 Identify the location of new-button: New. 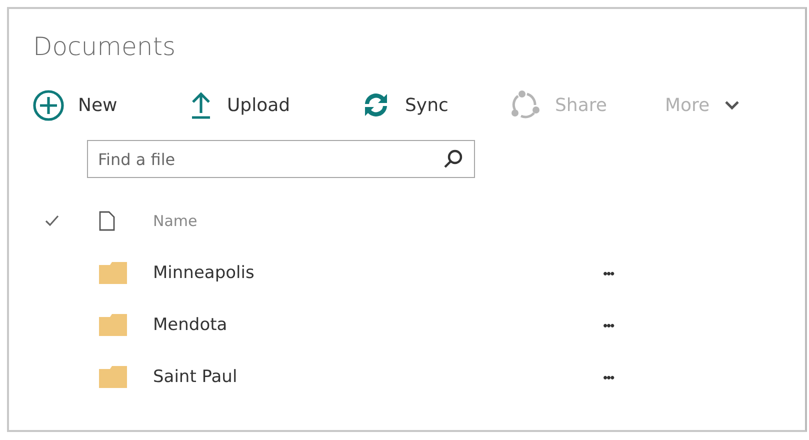
(111, 105).